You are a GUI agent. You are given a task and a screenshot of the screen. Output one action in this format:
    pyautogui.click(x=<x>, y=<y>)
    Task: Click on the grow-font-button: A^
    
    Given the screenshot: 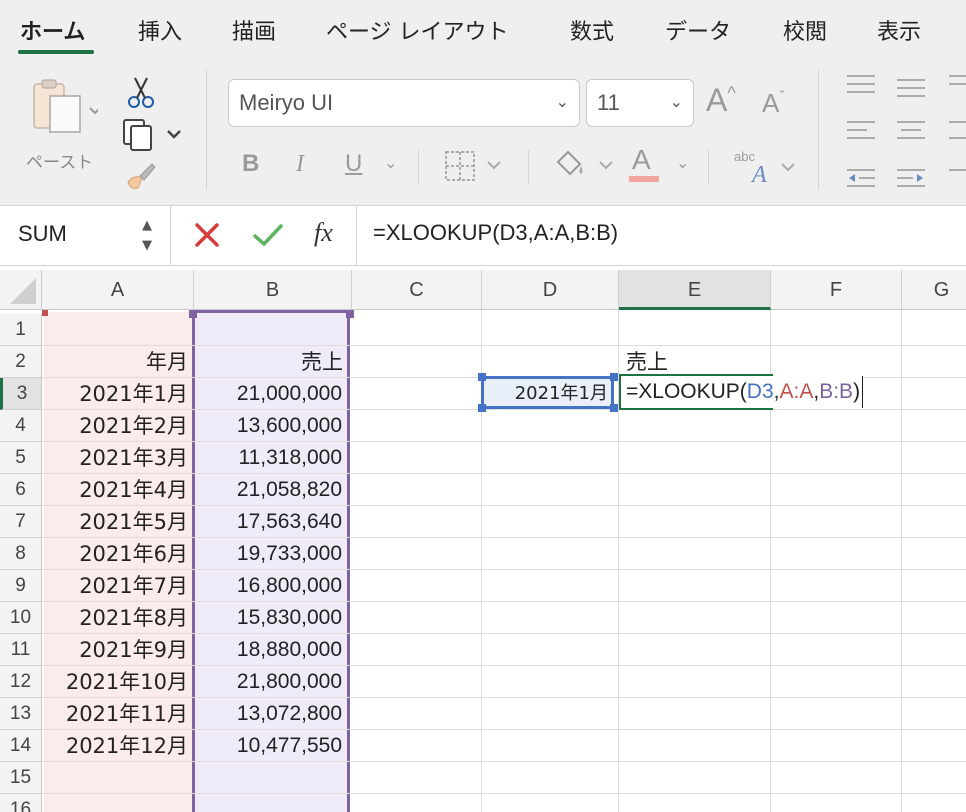 What is the action you would take?
    pyautogui.click(x=721, y=100)
    